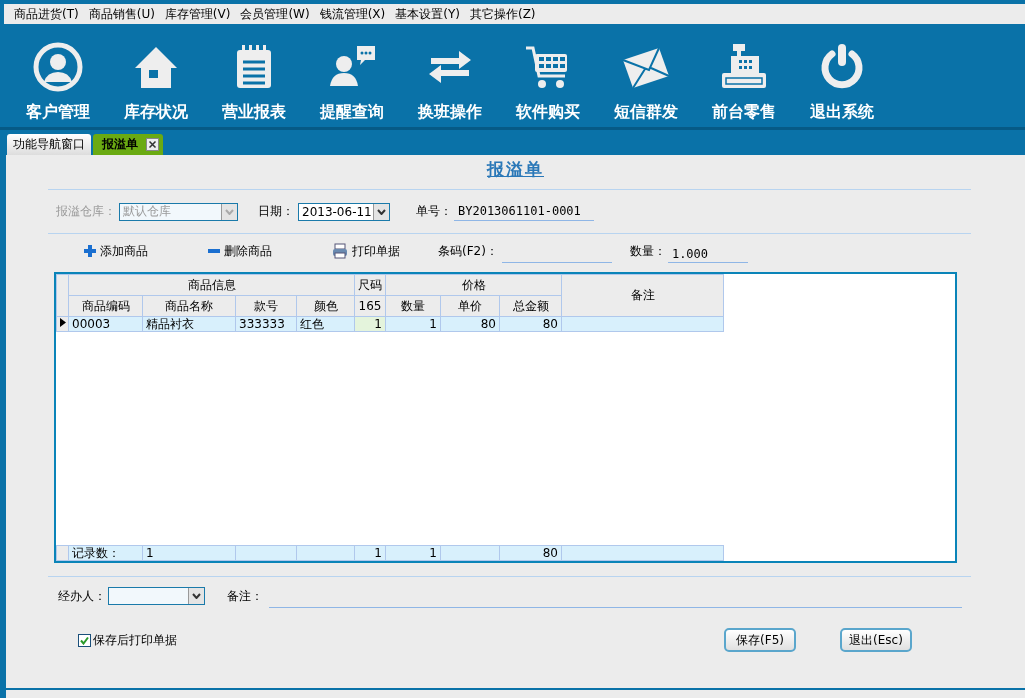  Describe the element at coordinates (156, 596) in the screenshot. I see `handler-dropdown` at that location.